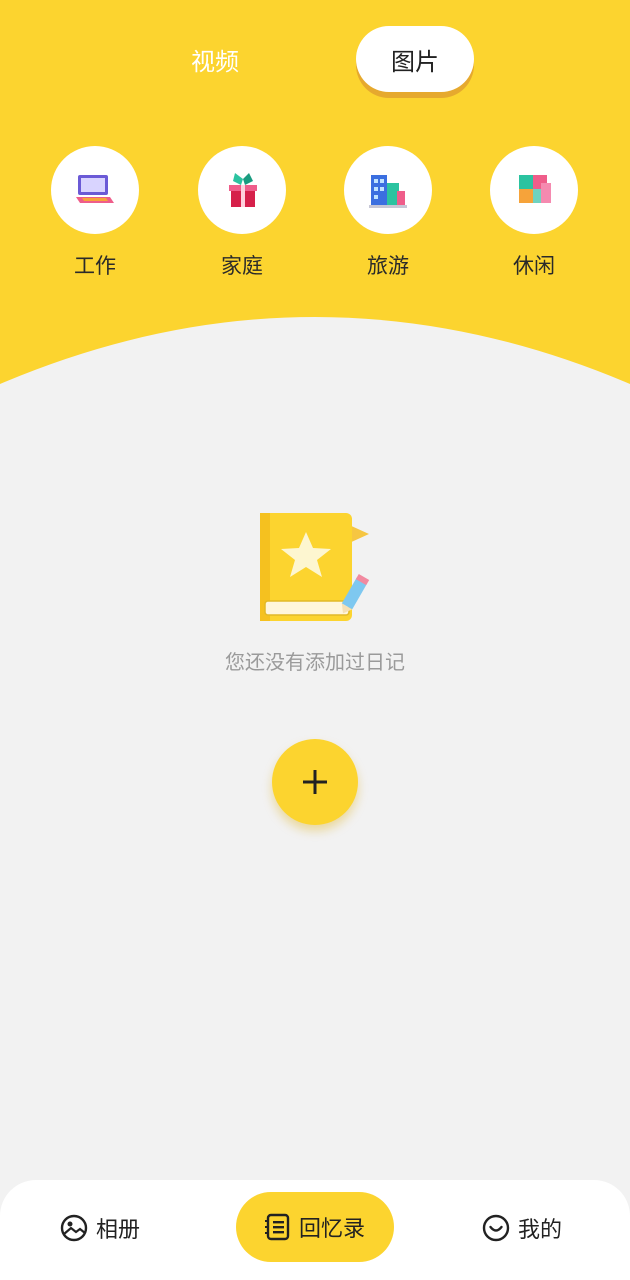 This screenshot has width=630, height=1280. What do you see at coordinates (277, 1227) in the screenshot?
I see `memo-list-icon` at bounding box center [277, 1227].